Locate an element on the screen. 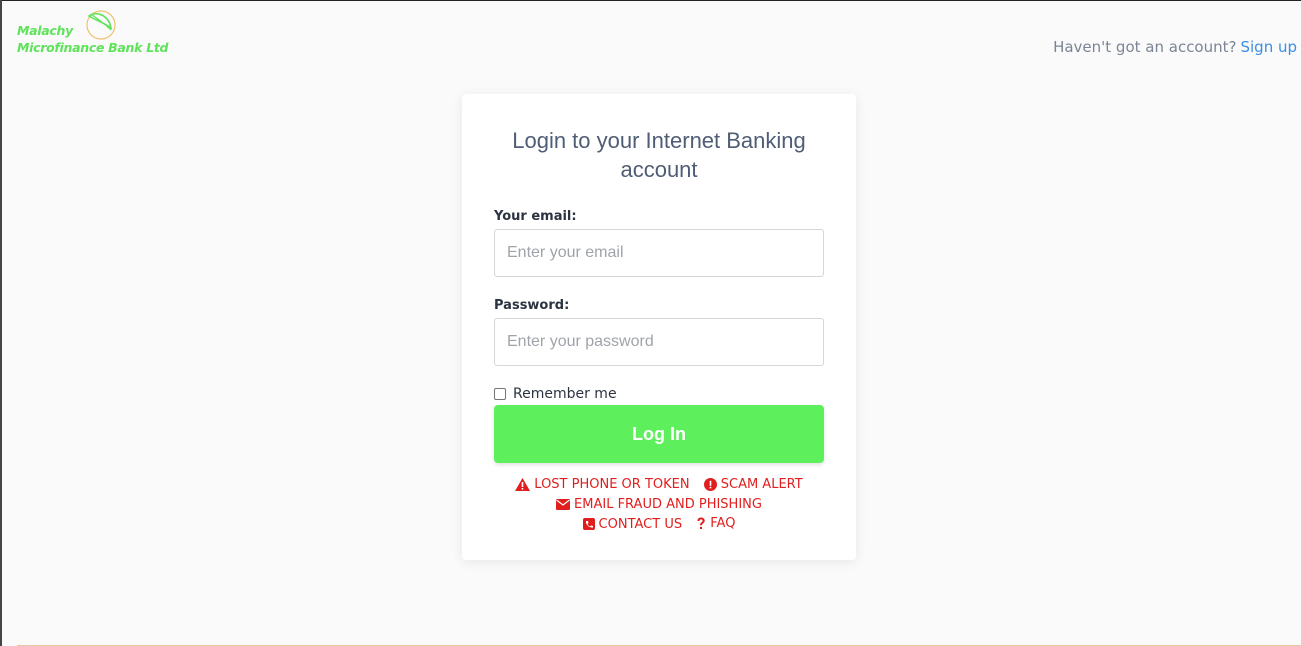 The image size is (1301, 646). envelope-icon is located at coordinates (563, 504).